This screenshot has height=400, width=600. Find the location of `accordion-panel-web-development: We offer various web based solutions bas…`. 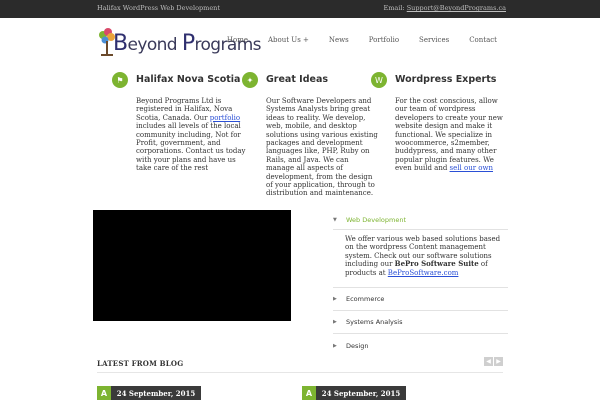

accordion-panel-web-development: We offer various web based solutions bas… is located at coordinates (420, 259).